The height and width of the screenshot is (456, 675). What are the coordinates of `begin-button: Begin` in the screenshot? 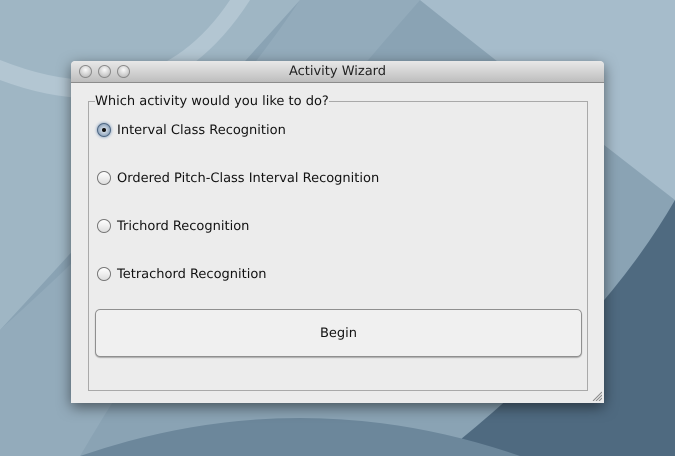 It's located at (338, 333).